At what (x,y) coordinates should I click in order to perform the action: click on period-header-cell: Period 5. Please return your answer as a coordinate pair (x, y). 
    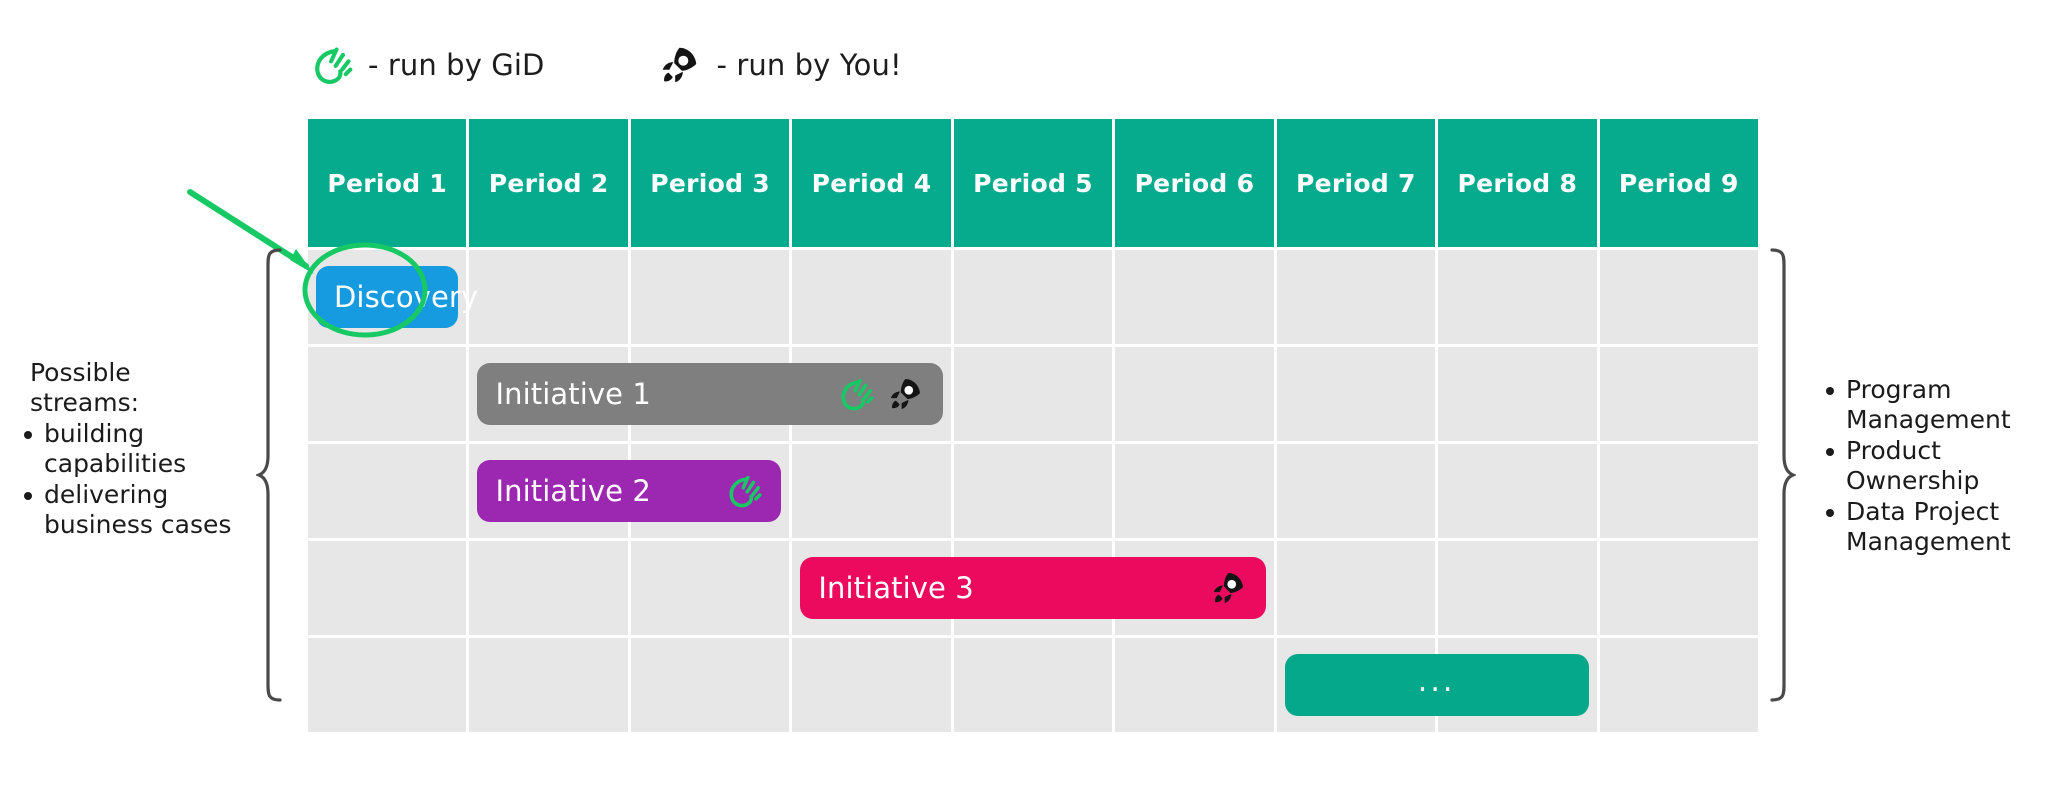
    Looking at the image, I should click on (1033, 183).